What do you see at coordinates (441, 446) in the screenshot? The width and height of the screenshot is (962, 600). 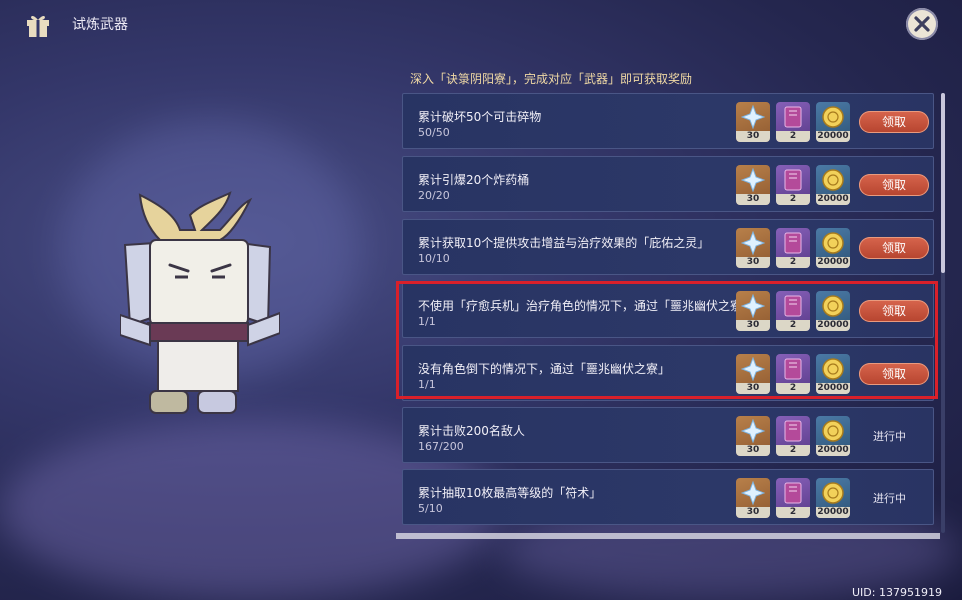 I see `quest-progress: 167/200` at bounding box center [441, 446].